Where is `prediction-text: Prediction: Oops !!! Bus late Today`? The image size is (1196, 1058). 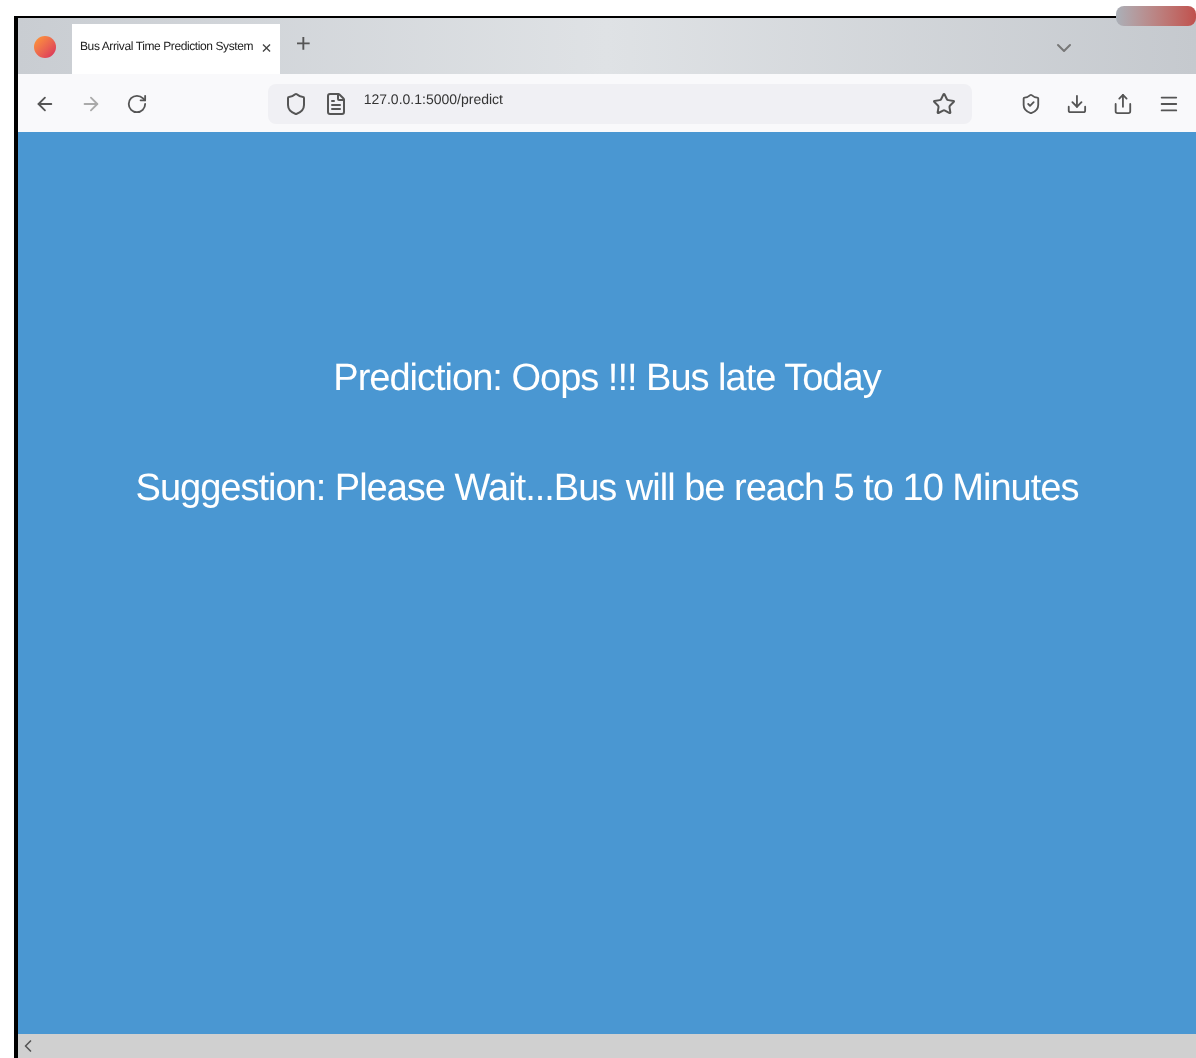 prediction-text: Prediction: Oops !!! Bus late Today is located at coordinates (607, 380).